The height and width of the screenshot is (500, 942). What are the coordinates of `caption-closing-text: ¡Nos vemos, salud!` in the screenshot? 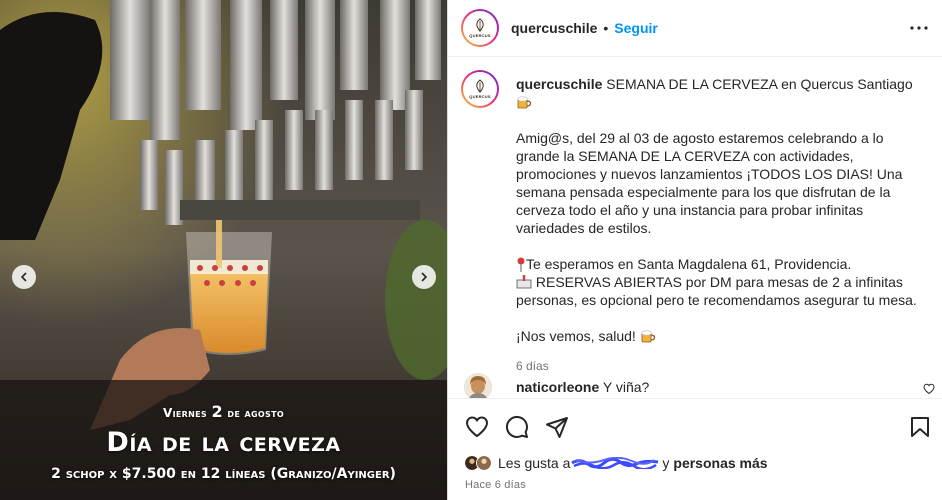 It's located at (576, 336).